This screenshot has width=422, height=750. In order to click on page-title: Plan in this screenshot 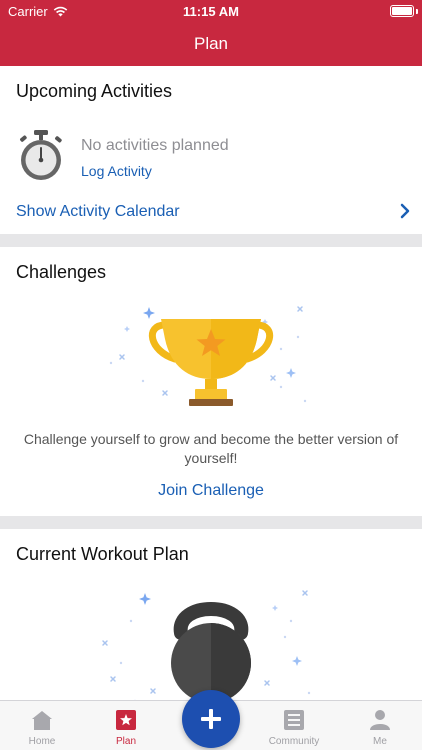, I will do `click(211, 43)`.